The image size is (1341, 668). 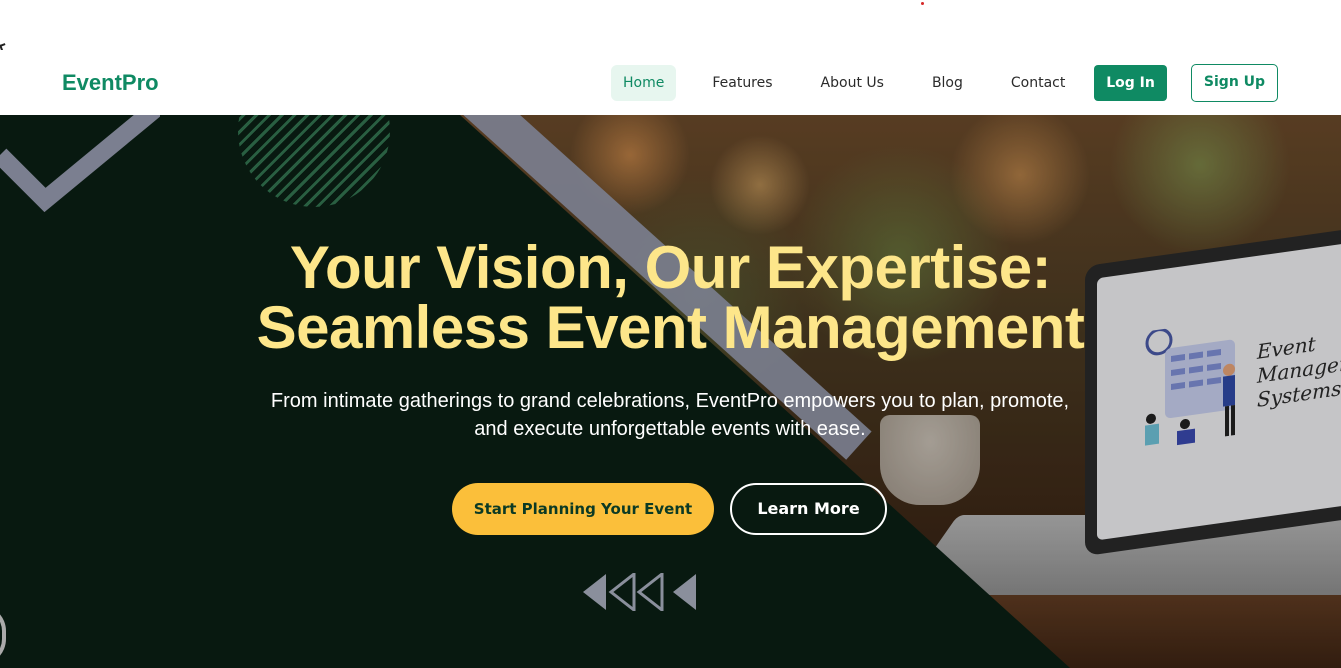 I want to click on start-planning-button: Start Planning Your Event, so click(x=583, y=509).